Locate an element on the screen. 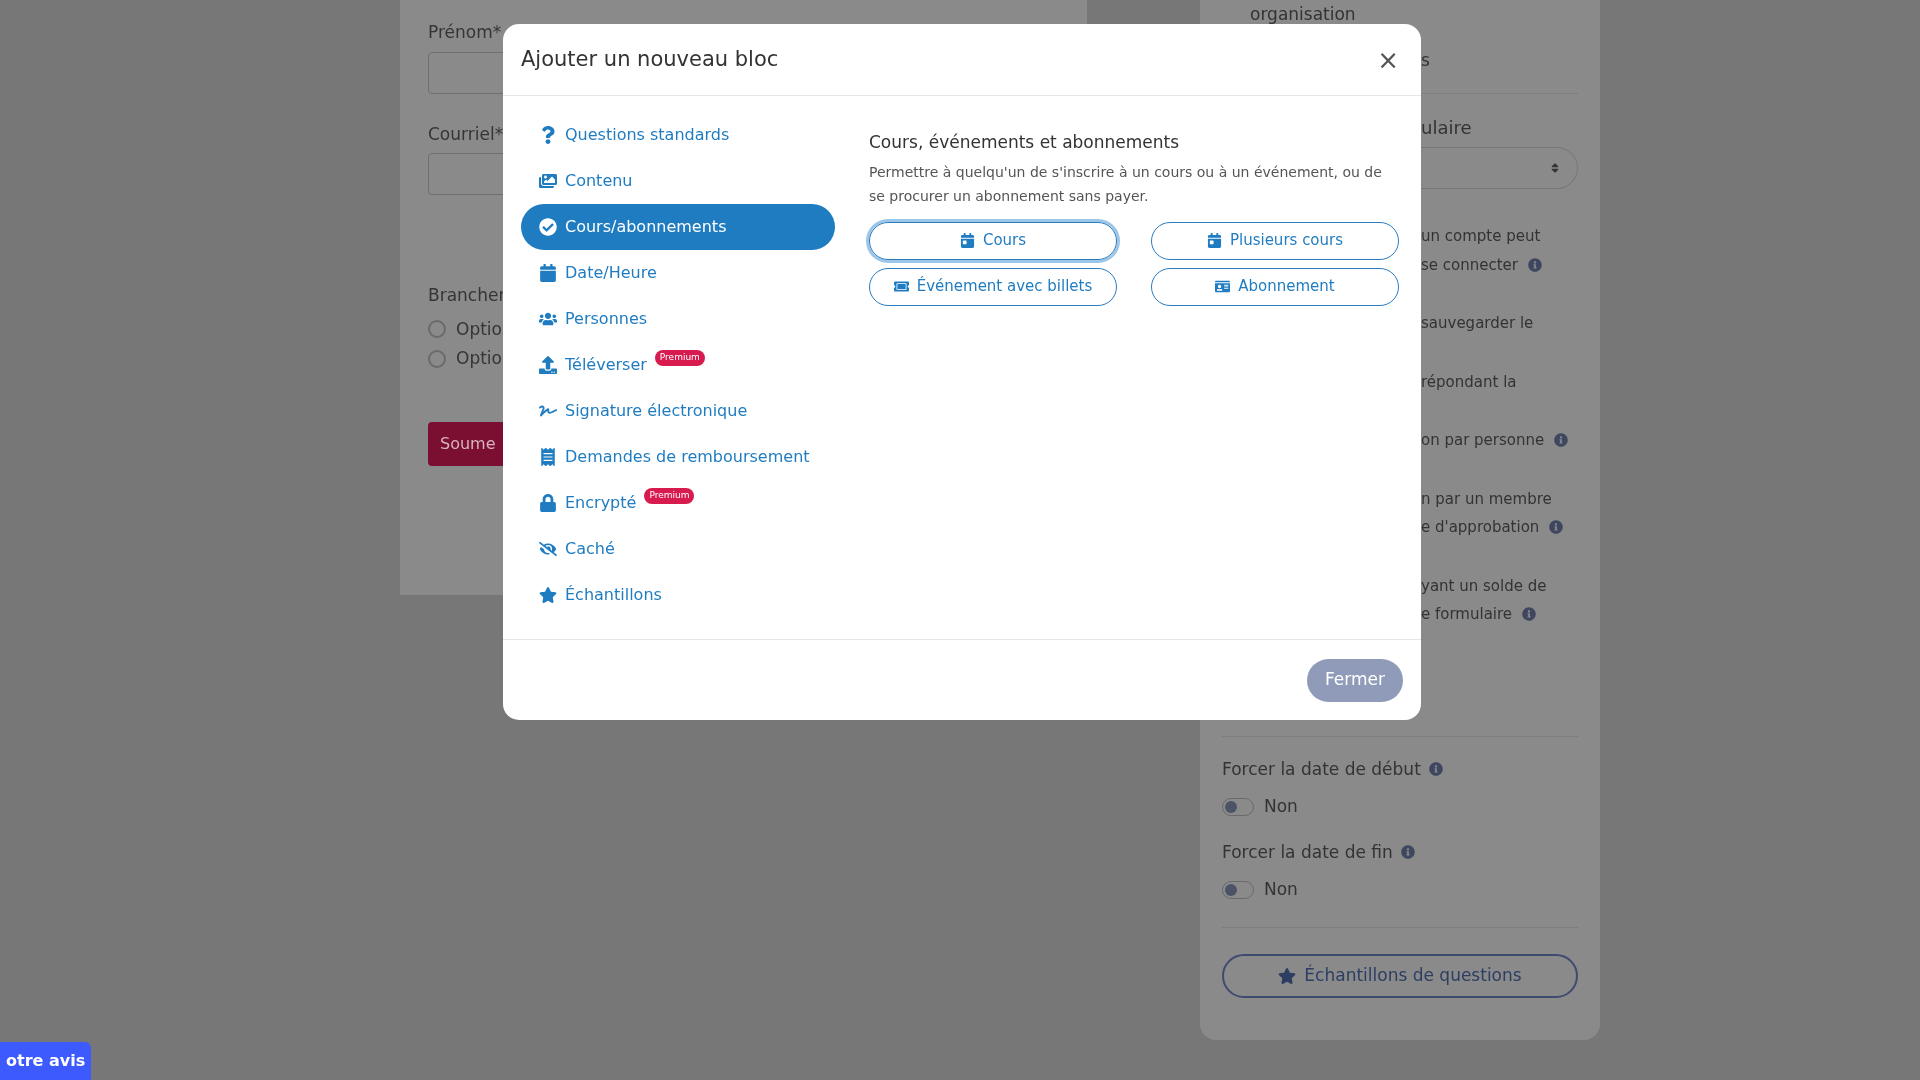 The height and width of the screenshot is (1080, 1920). feedback-button: otre avis is located at coordinates (46, 1061).